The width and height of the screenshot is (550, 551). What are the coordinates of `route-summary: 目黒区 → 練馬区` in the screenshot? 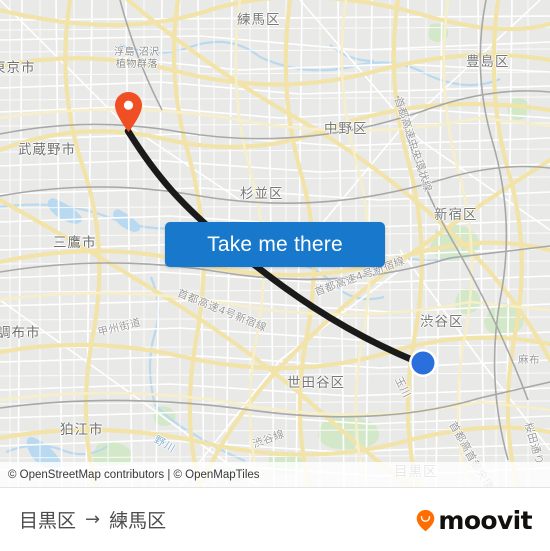 It's located at (92, 519).